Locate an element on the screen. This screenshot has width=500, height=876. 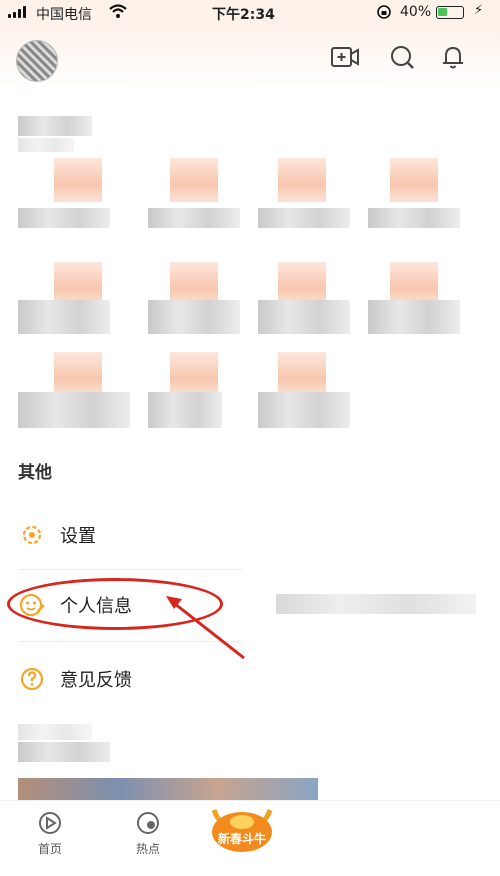
settings-menu-item: 设置 is located at coordinates (133, 535).